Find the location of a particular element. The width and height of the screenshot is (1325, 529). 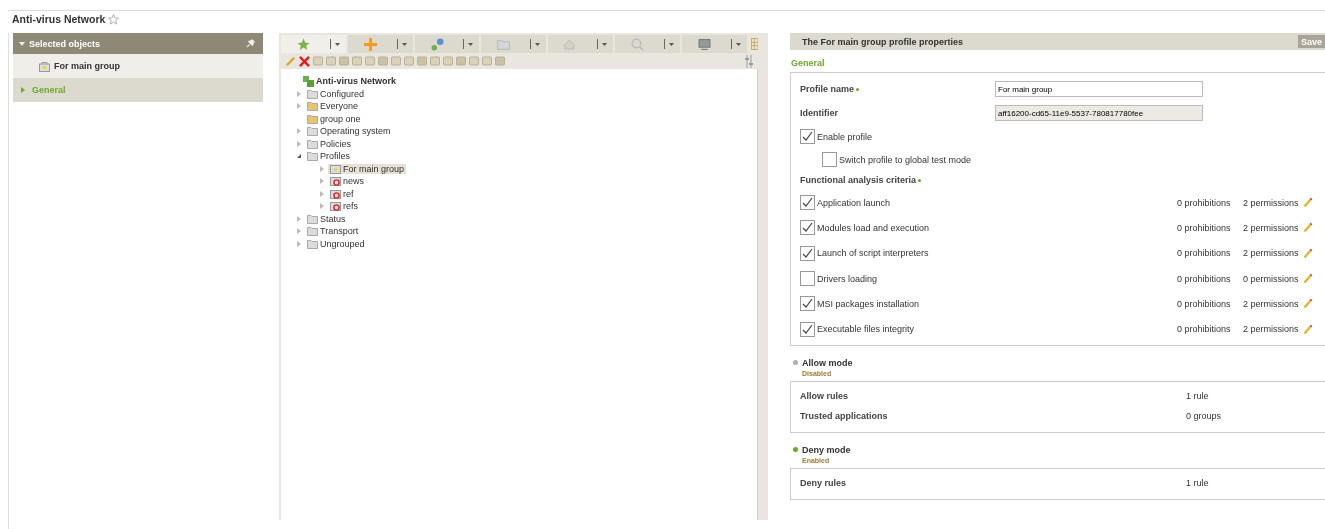

criterion-label: Application launch is located at coordinates (854, 202).